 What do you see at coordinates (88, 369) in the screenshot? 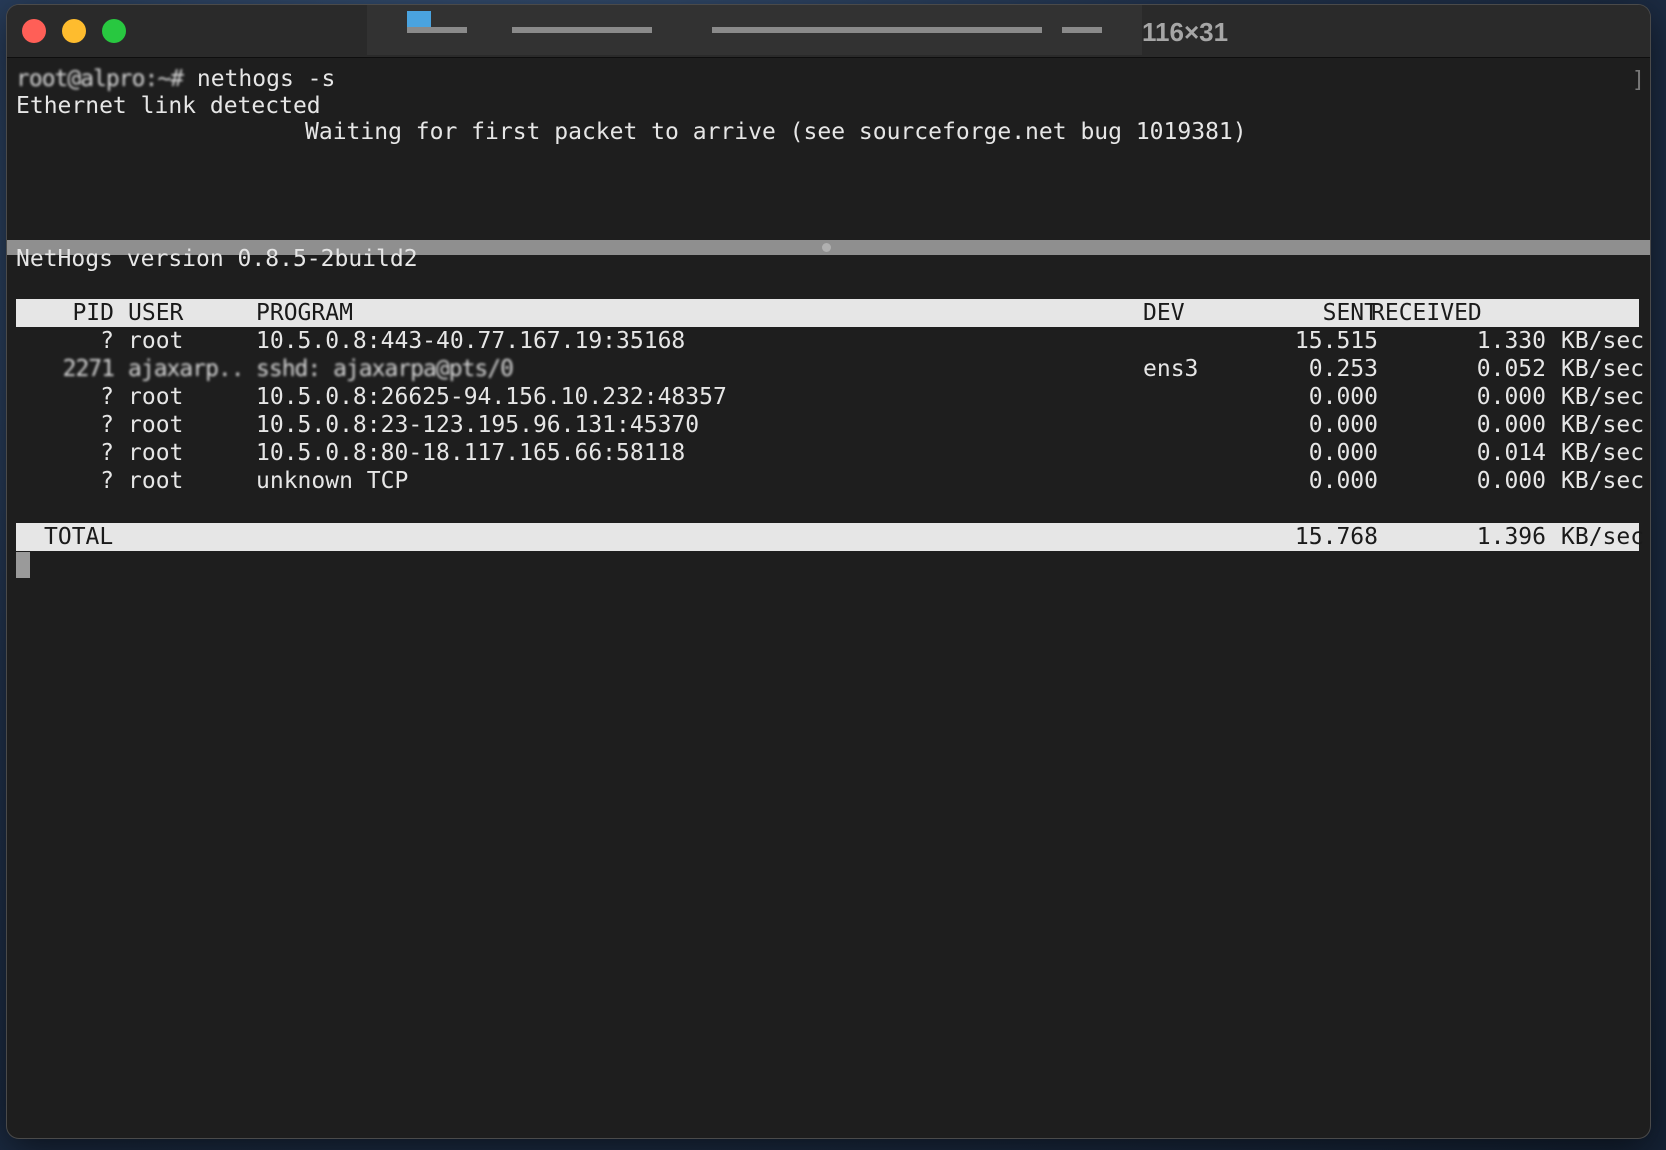
I see `pid-cell: 2271` at bounding box center [88, 369].